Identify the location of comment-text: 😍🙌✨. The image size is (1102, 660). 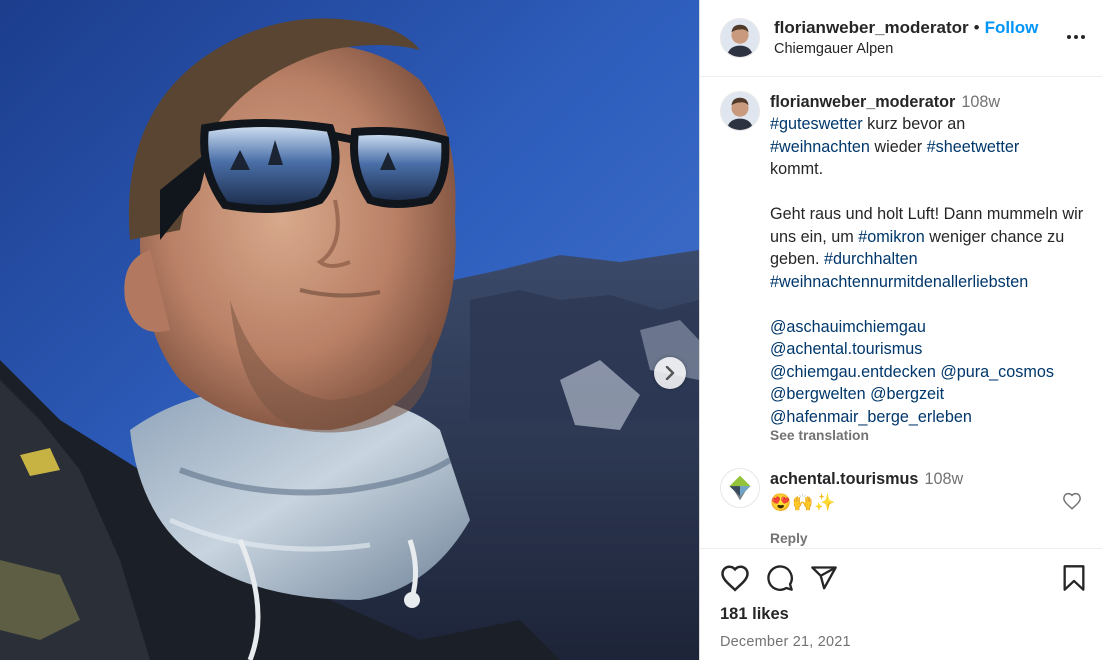
(803, 503).